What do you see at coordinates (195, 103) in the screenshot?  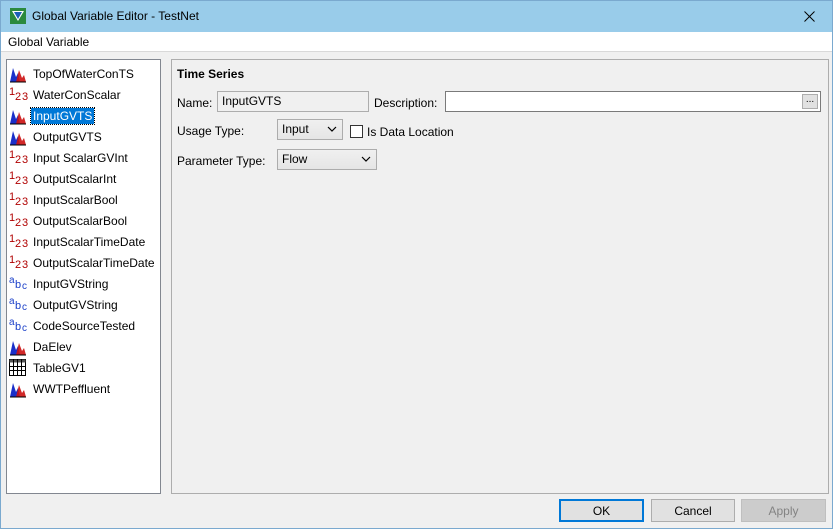 I see `name-label: Name:` at bounding box center [195, 103].